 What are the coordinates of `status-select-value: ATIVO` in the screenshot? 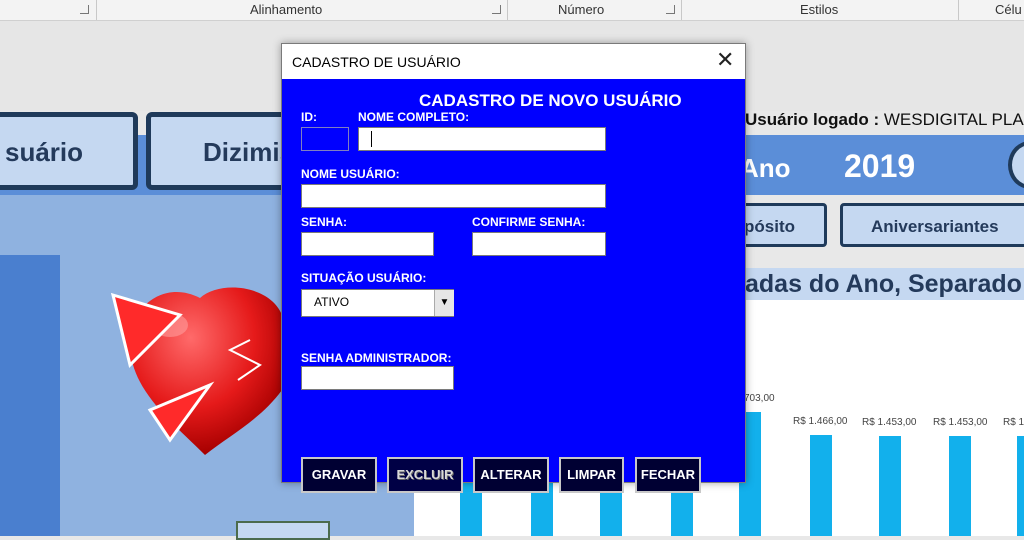 It's located at (332, 302).